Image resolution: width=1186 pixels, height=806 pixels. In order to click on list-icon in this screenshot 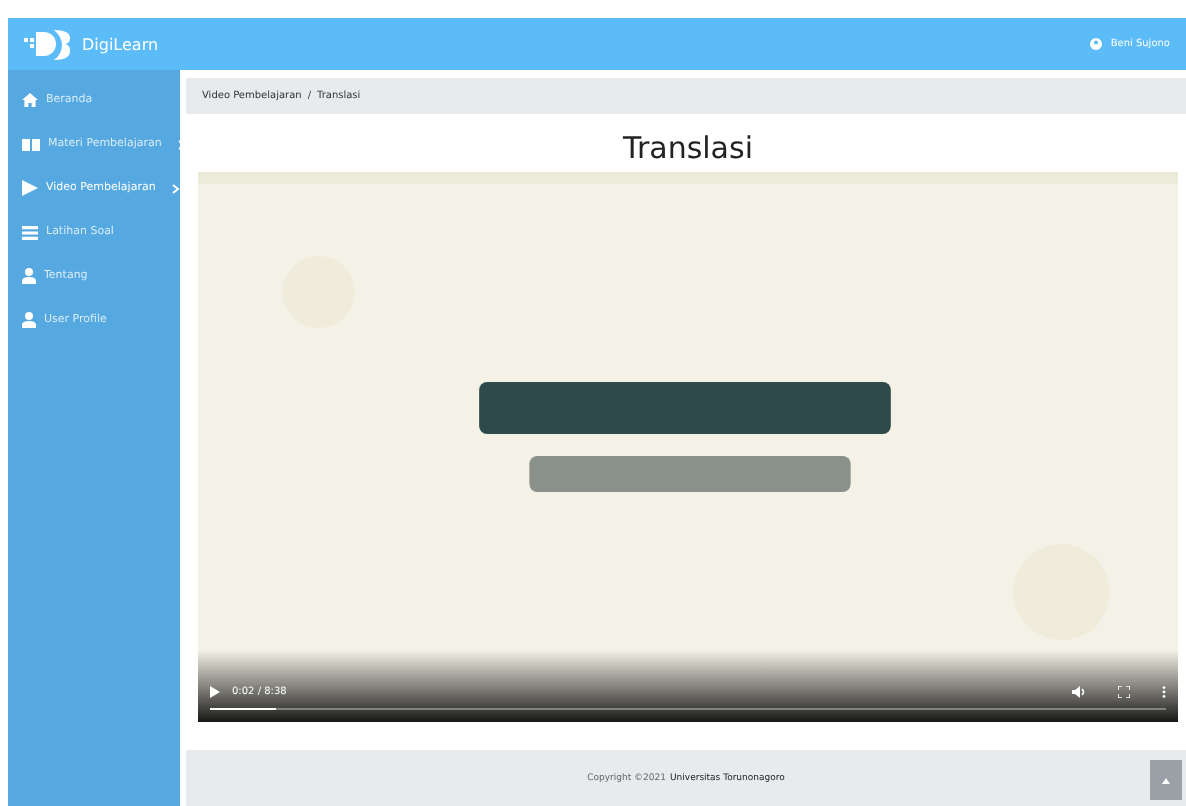, I will do `click(30, 232)`.